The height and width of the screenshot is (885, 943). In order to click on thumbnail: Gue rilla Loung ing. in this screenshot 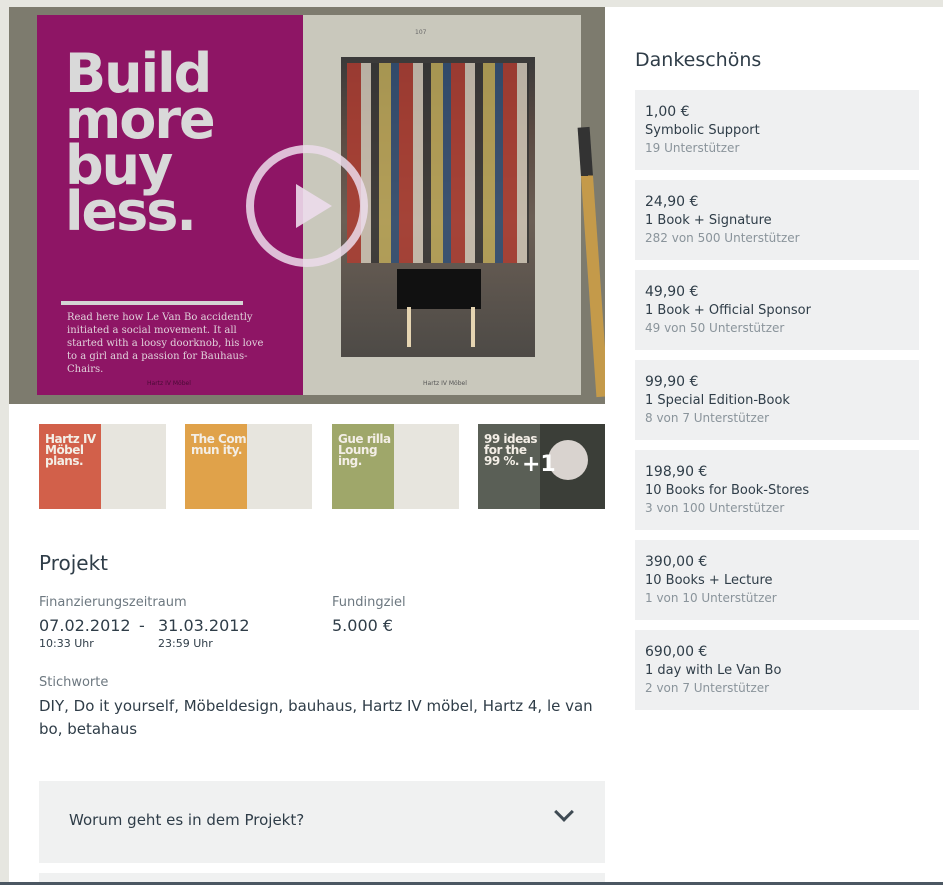, I will do `click(395, 466)`.